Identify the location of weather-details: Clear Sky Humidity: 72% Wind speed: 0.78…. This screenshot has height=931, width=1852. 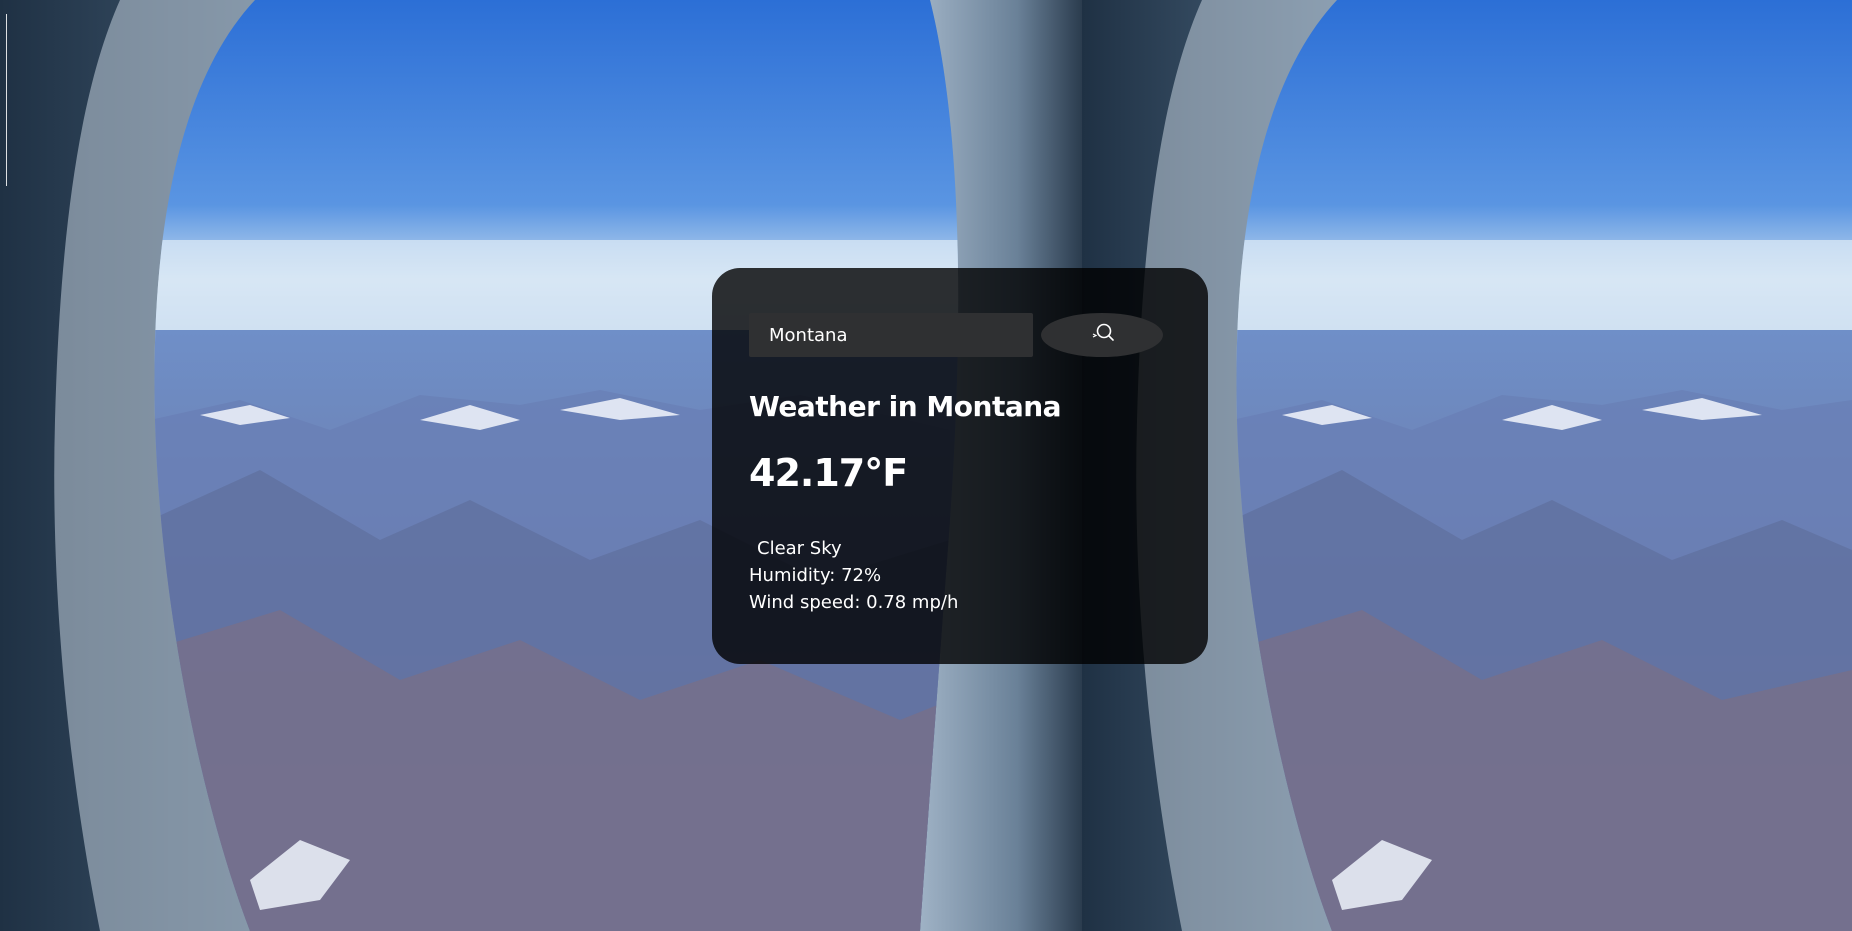
(960, 575).